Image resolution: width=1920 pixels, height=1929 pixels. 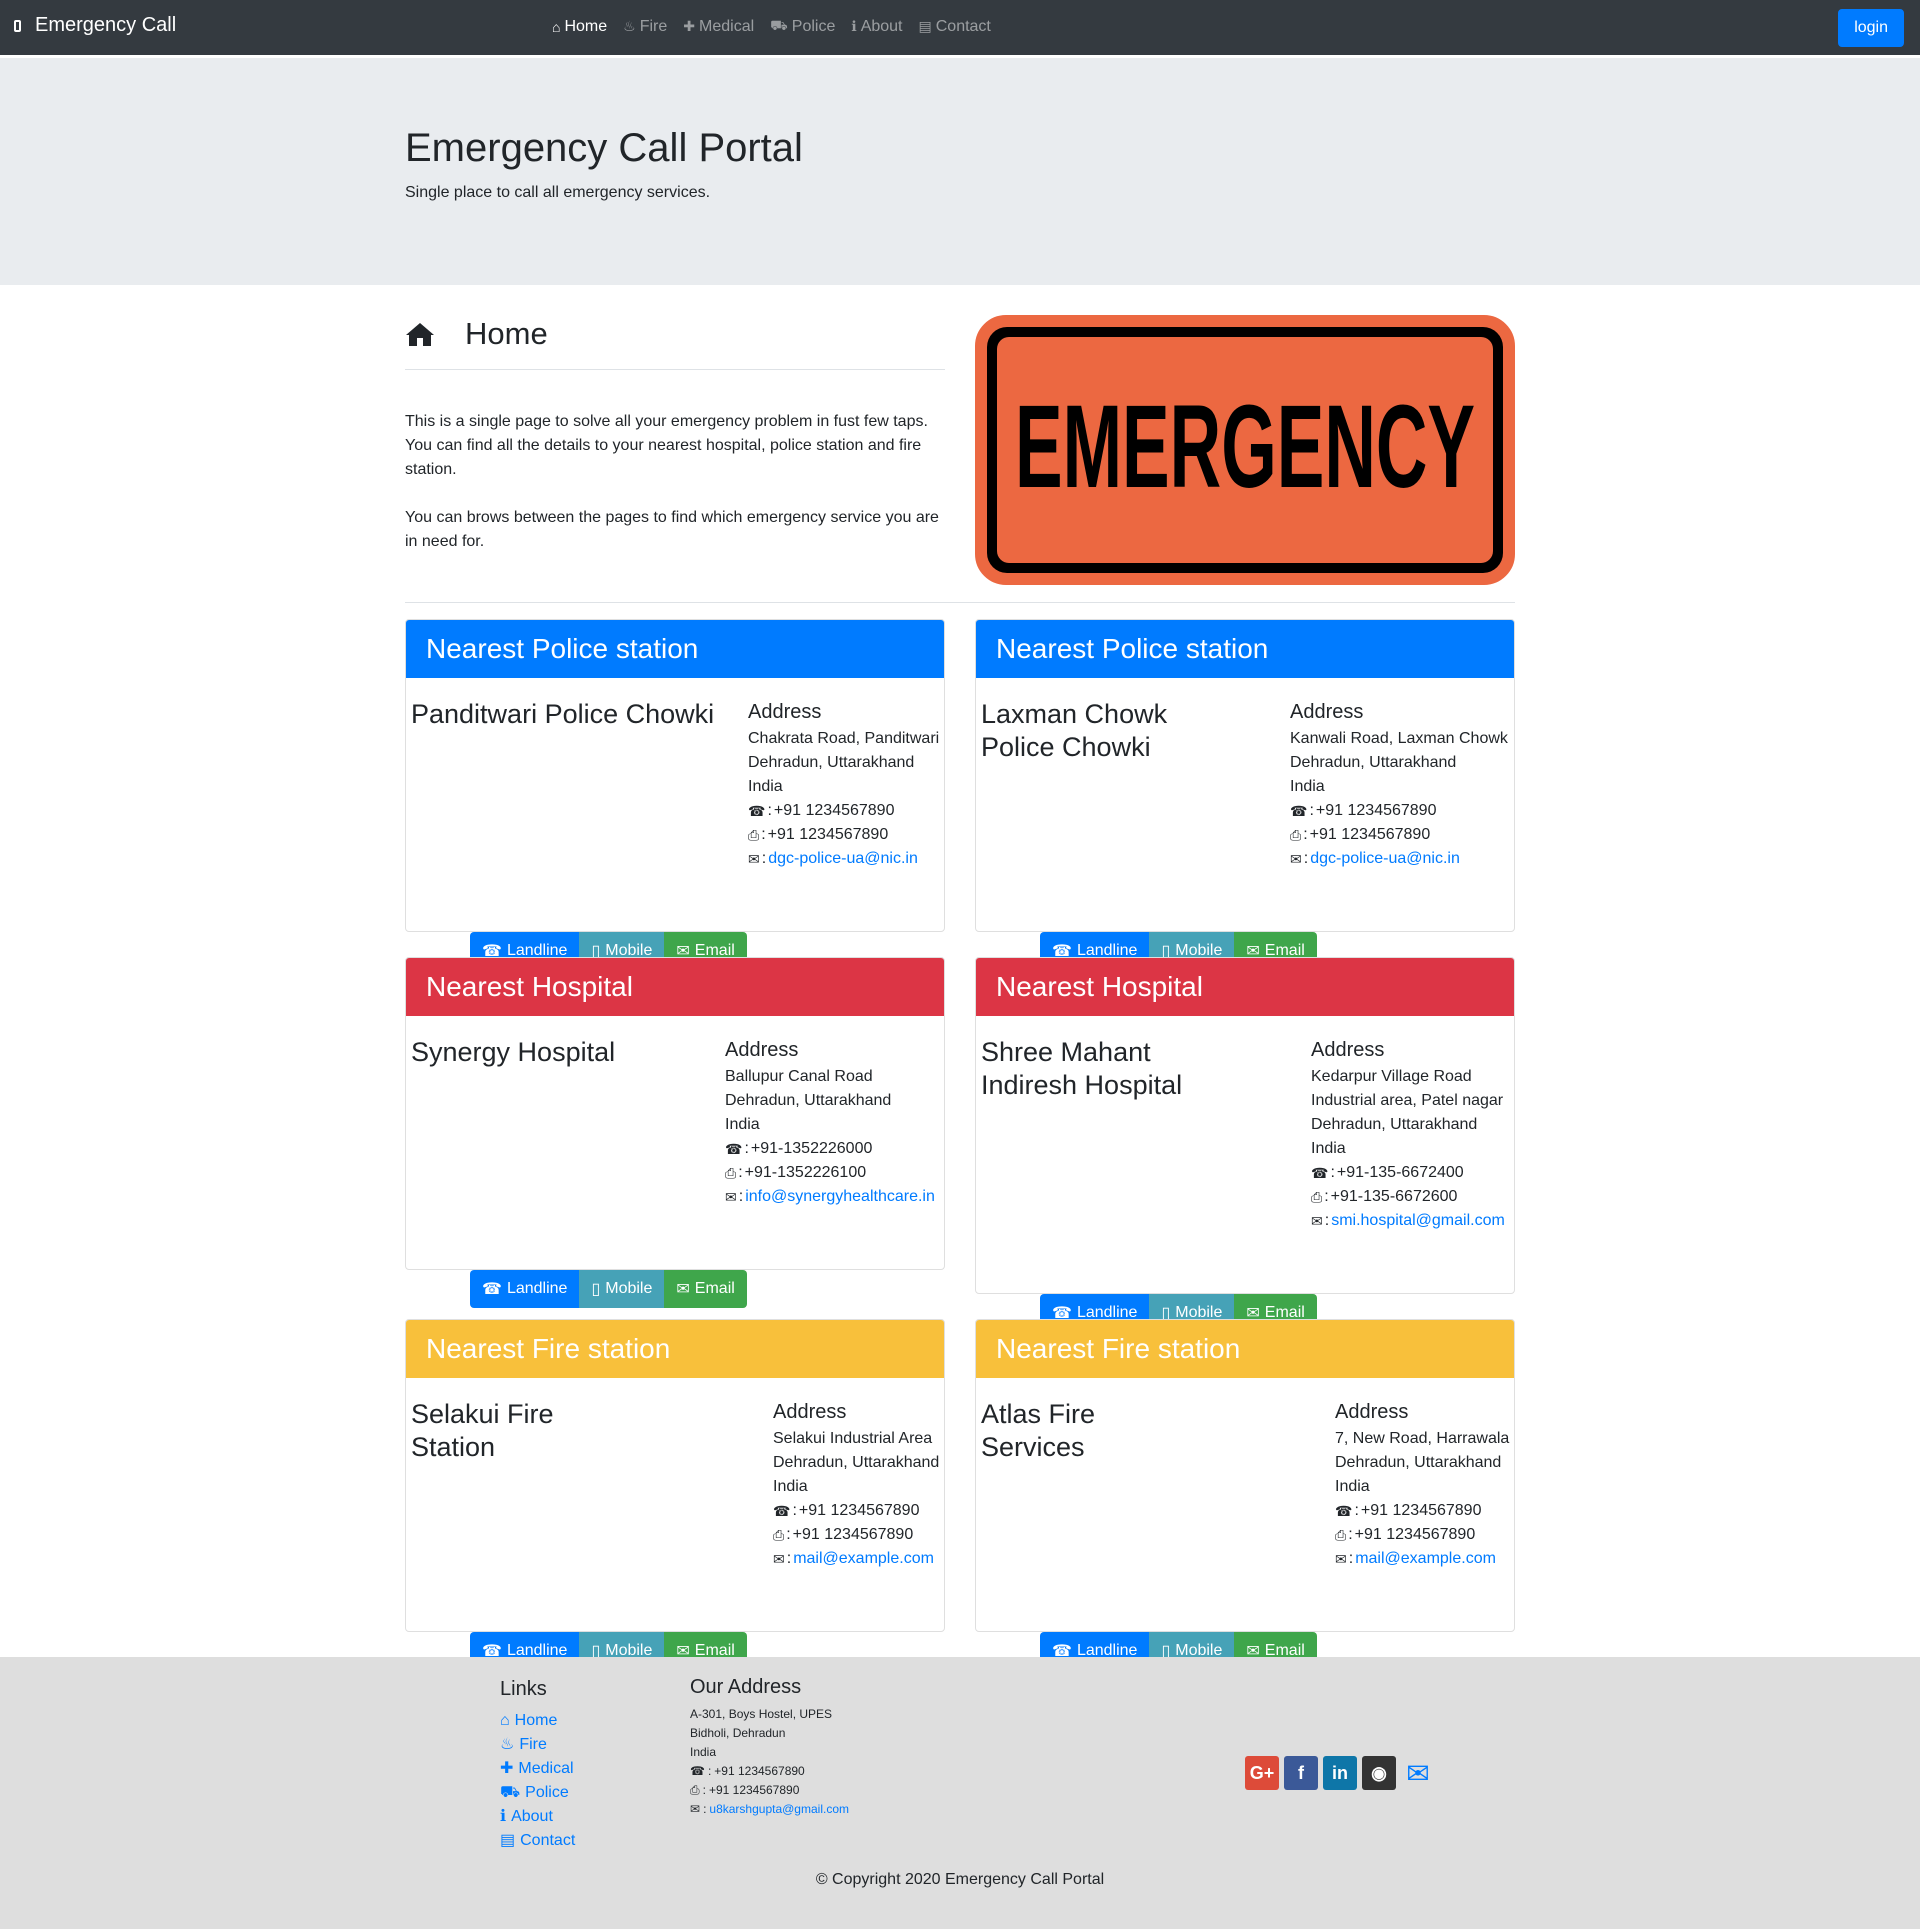 What do you see at coordinates (854, 26) in the screenshot?
I see `info-icon: ℹ` at bounding box center [854, 26].